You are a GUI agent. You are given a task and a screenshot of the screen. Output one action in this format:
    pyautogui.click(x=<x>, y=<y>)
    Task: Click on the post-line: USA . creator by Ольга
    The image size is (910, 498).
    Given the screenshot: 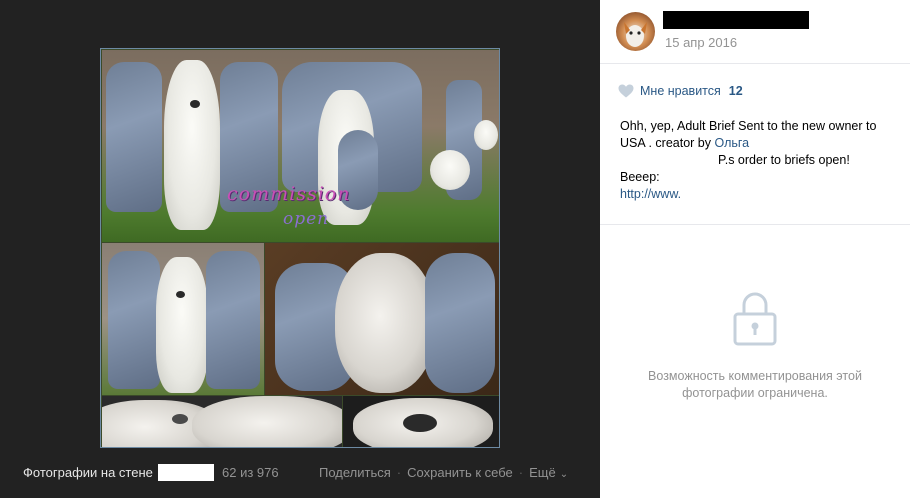 What is the action you would take?
    pyautogui.click(x=757, y=143)
    